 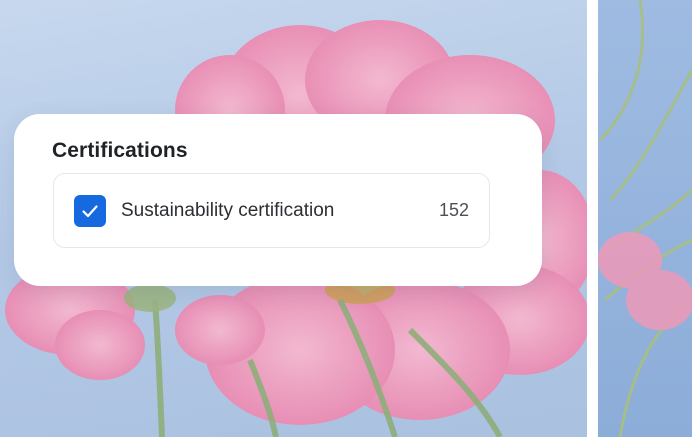 I want to click on certifications-heading: Certifications, so click(x=120, y=150).